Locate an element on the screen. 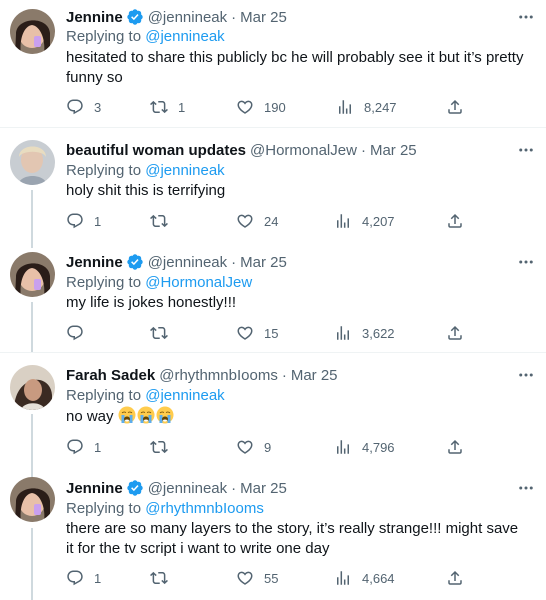 Image resolution: width=546 pixels, height=600 pixels. views-count: 4,207 is located at coordinates (378, 221).